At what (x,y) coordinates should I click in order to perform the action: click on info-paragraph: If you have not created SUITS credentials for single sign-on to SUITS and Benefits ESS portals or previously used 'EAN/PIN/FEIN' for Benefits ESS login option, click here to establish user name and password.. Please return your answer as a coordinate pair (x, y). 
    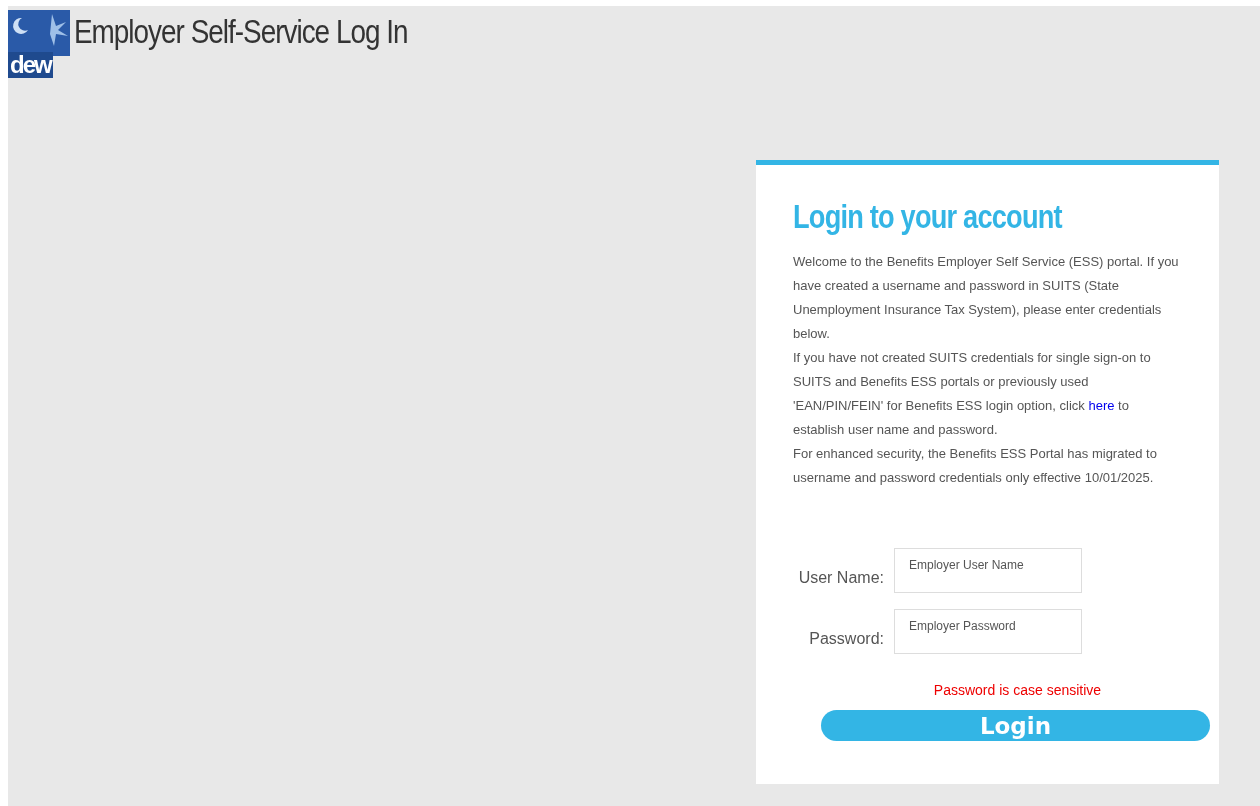
    Looking at the image, I should click on (972, 394).